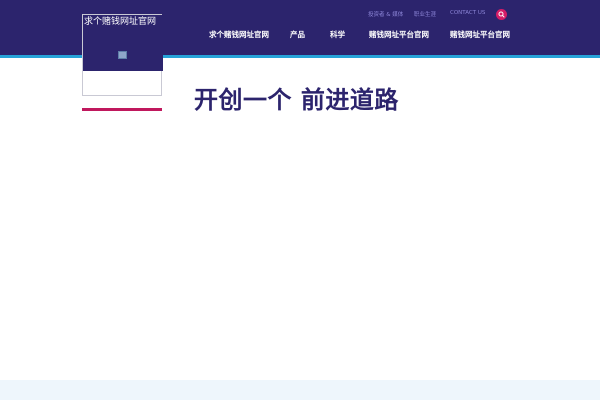  Describe the element at coordinates (399, 34) in the screenshot. I see `nav-item-platform-1: 赌钱网址平台官网` at that location.